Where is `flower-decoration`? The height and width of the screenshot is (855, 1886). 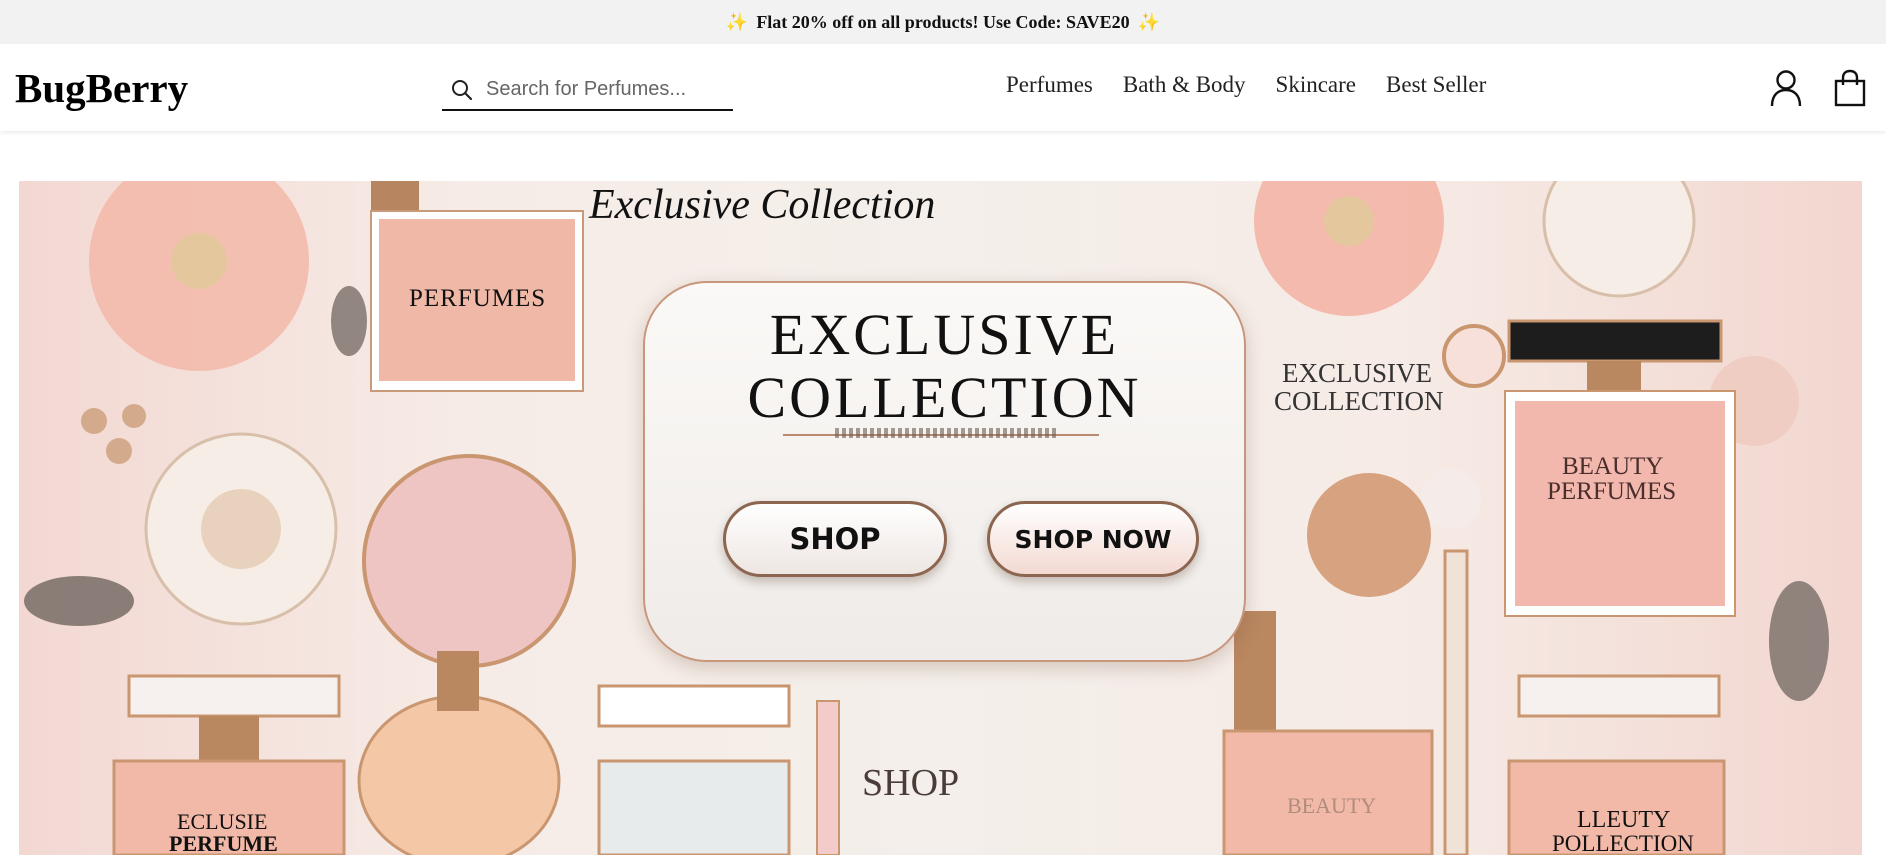 flower-decoration is located at coordinates (195, 403).